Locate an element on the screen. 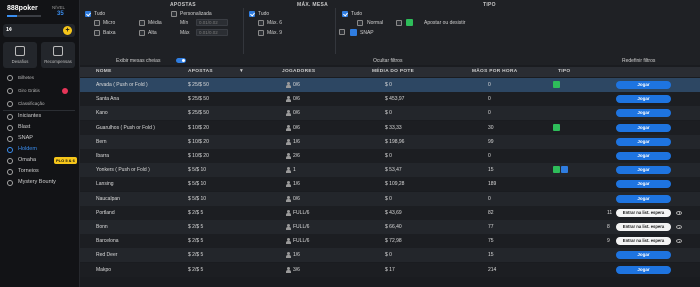 The image size is (700, 287). max-mesa-tudo-label: Tudo is located at coordinates (264, 14).